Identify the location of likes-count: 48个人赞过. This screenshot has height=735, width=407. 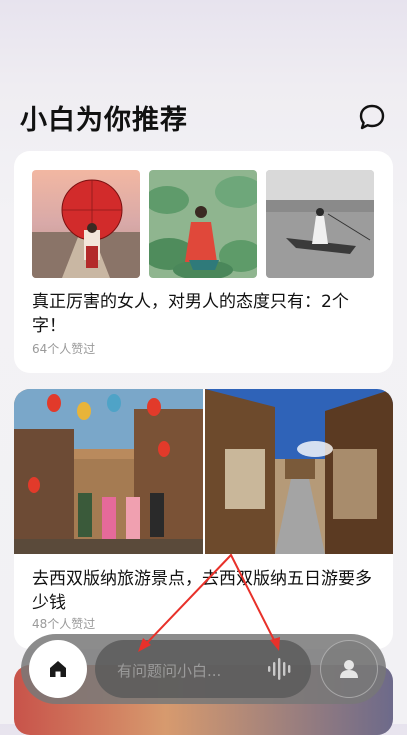
(64, 624).